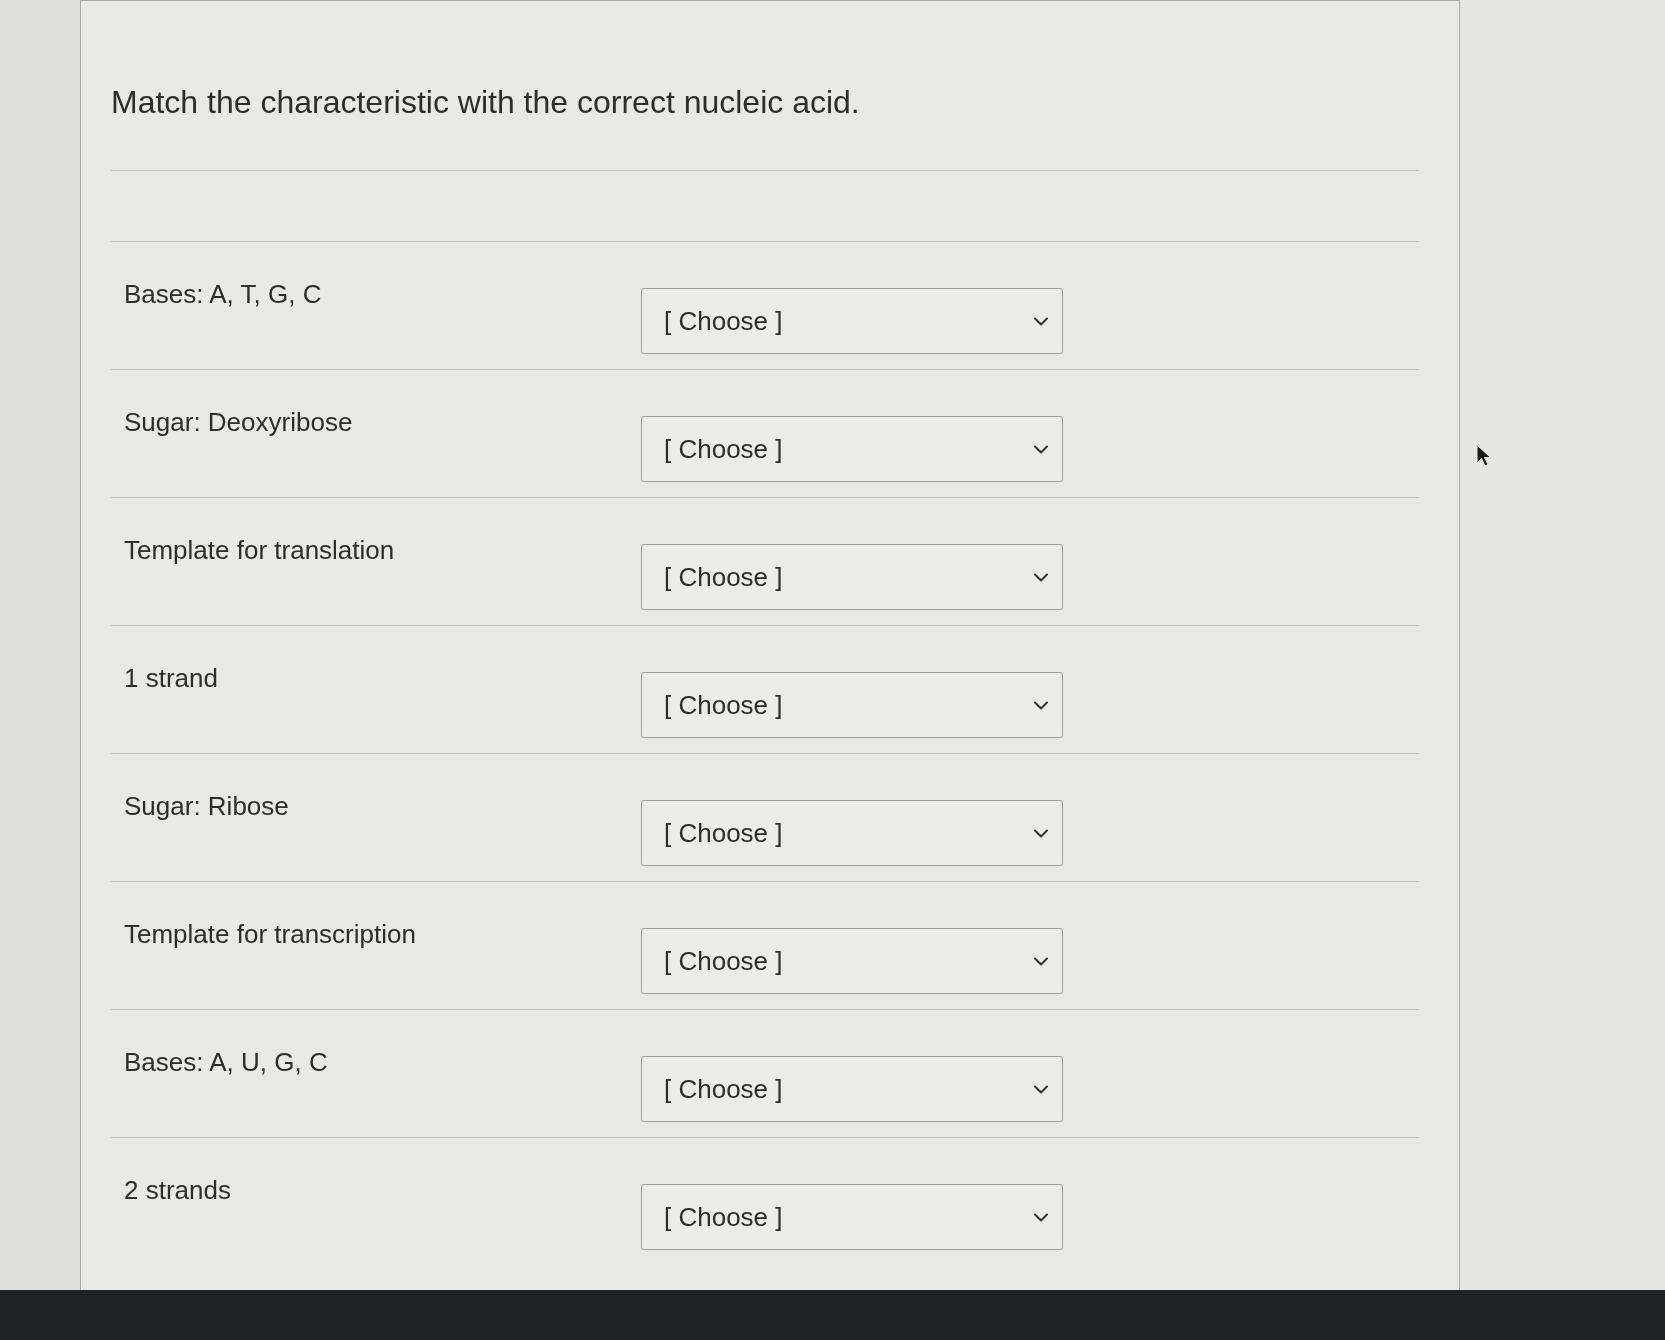 The width and height of the screenshot is (1665, 1340). What do you see at coordinates (270, 934) in the screenshot?
I see `characteristic-label: Template for transcription` at bounding box center [270, 934].